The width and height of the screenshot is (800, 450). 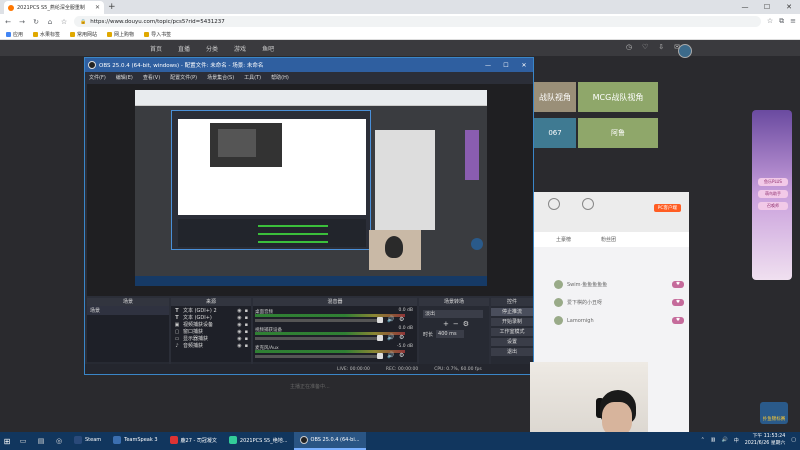 What do you see at coordinates (793, 440) in the screenshot?
I see `notification-icon: ▢` at bounding box center [793, 440].